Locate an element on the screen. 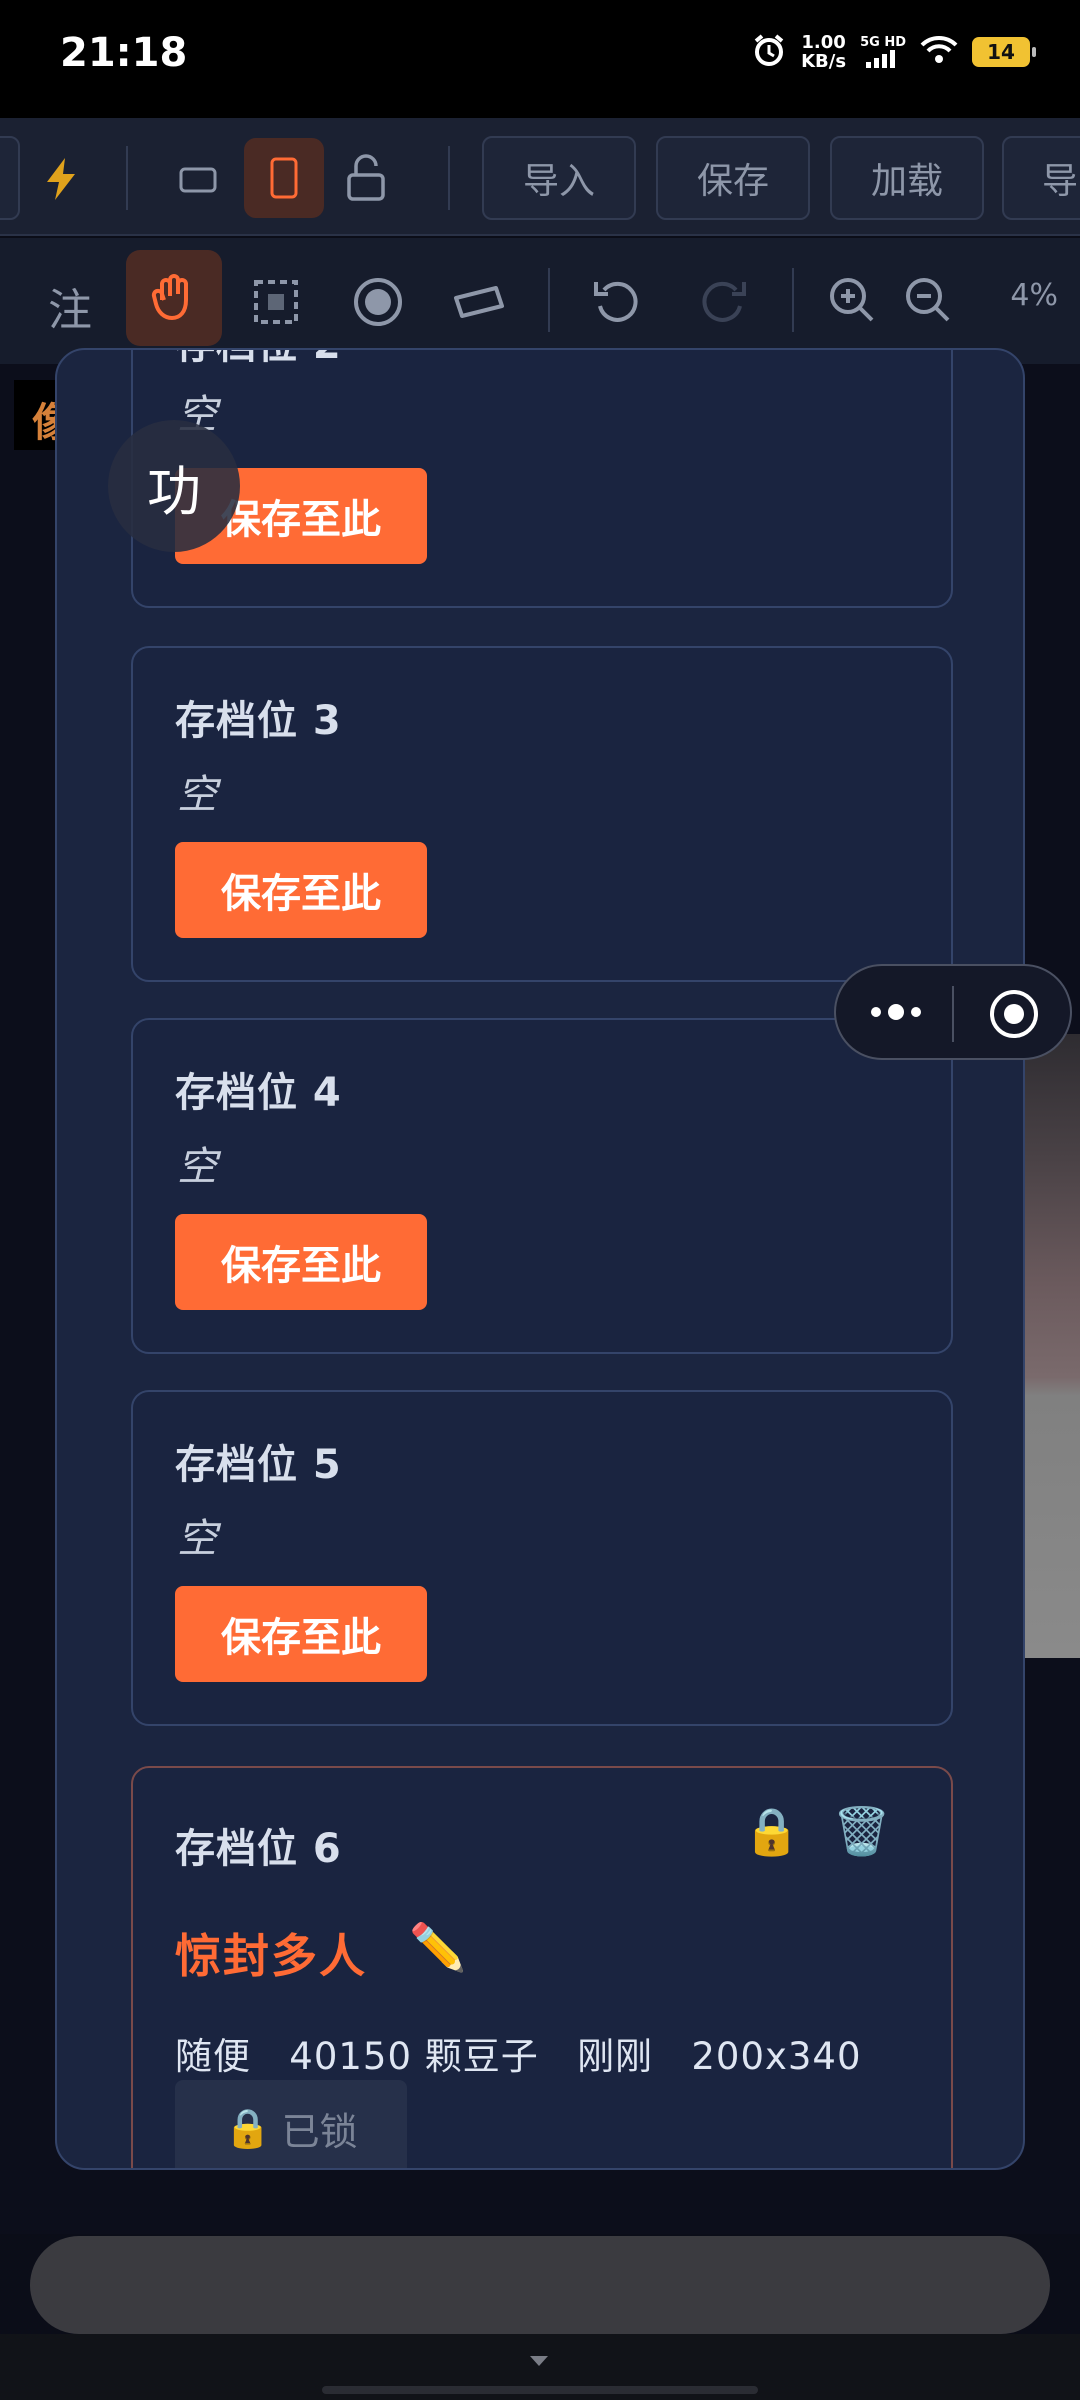 This screenshot has height=2400, width=1080. export-button: 导 is located at coordinates (1041, 178).